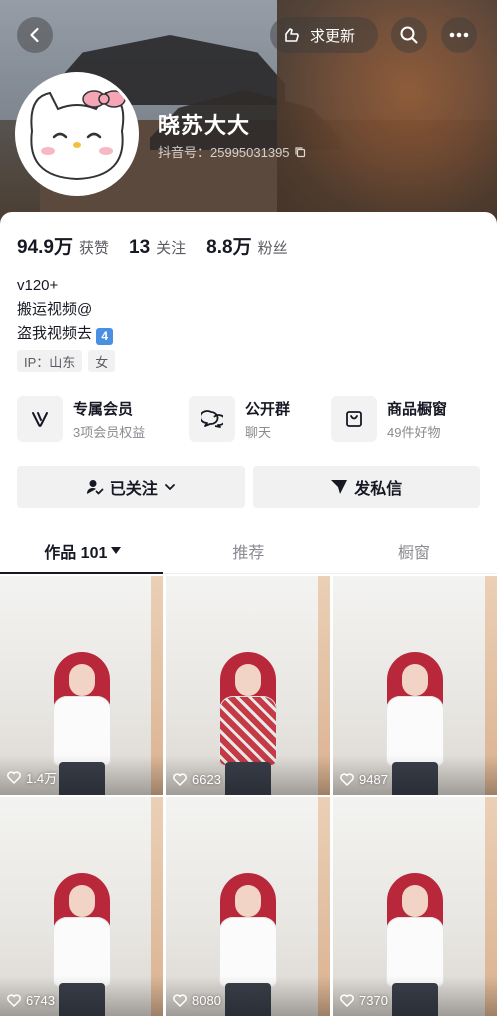 This screenshot has height=1016, width=497. I want to click on gender-tag: 女, so click(102, 361).